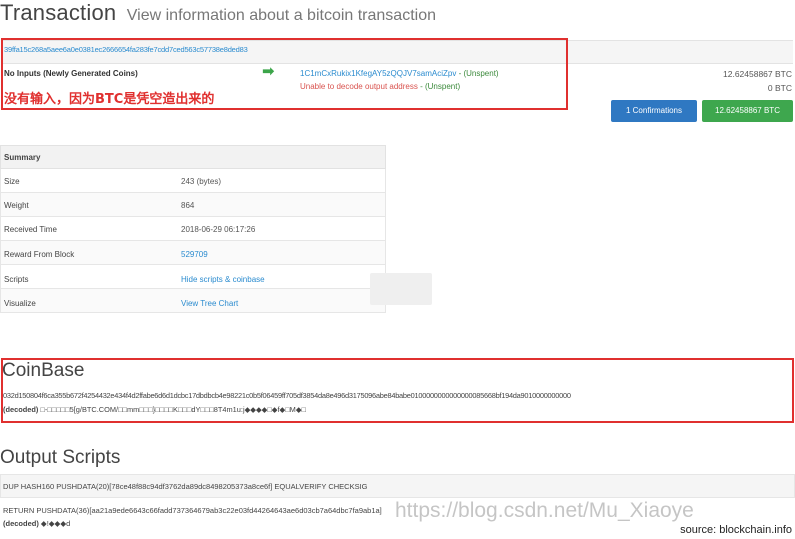 This screenshot has height=539, width=795. I want to click on view-tree-chart-link: View Tree Chart, so click(209, 303).